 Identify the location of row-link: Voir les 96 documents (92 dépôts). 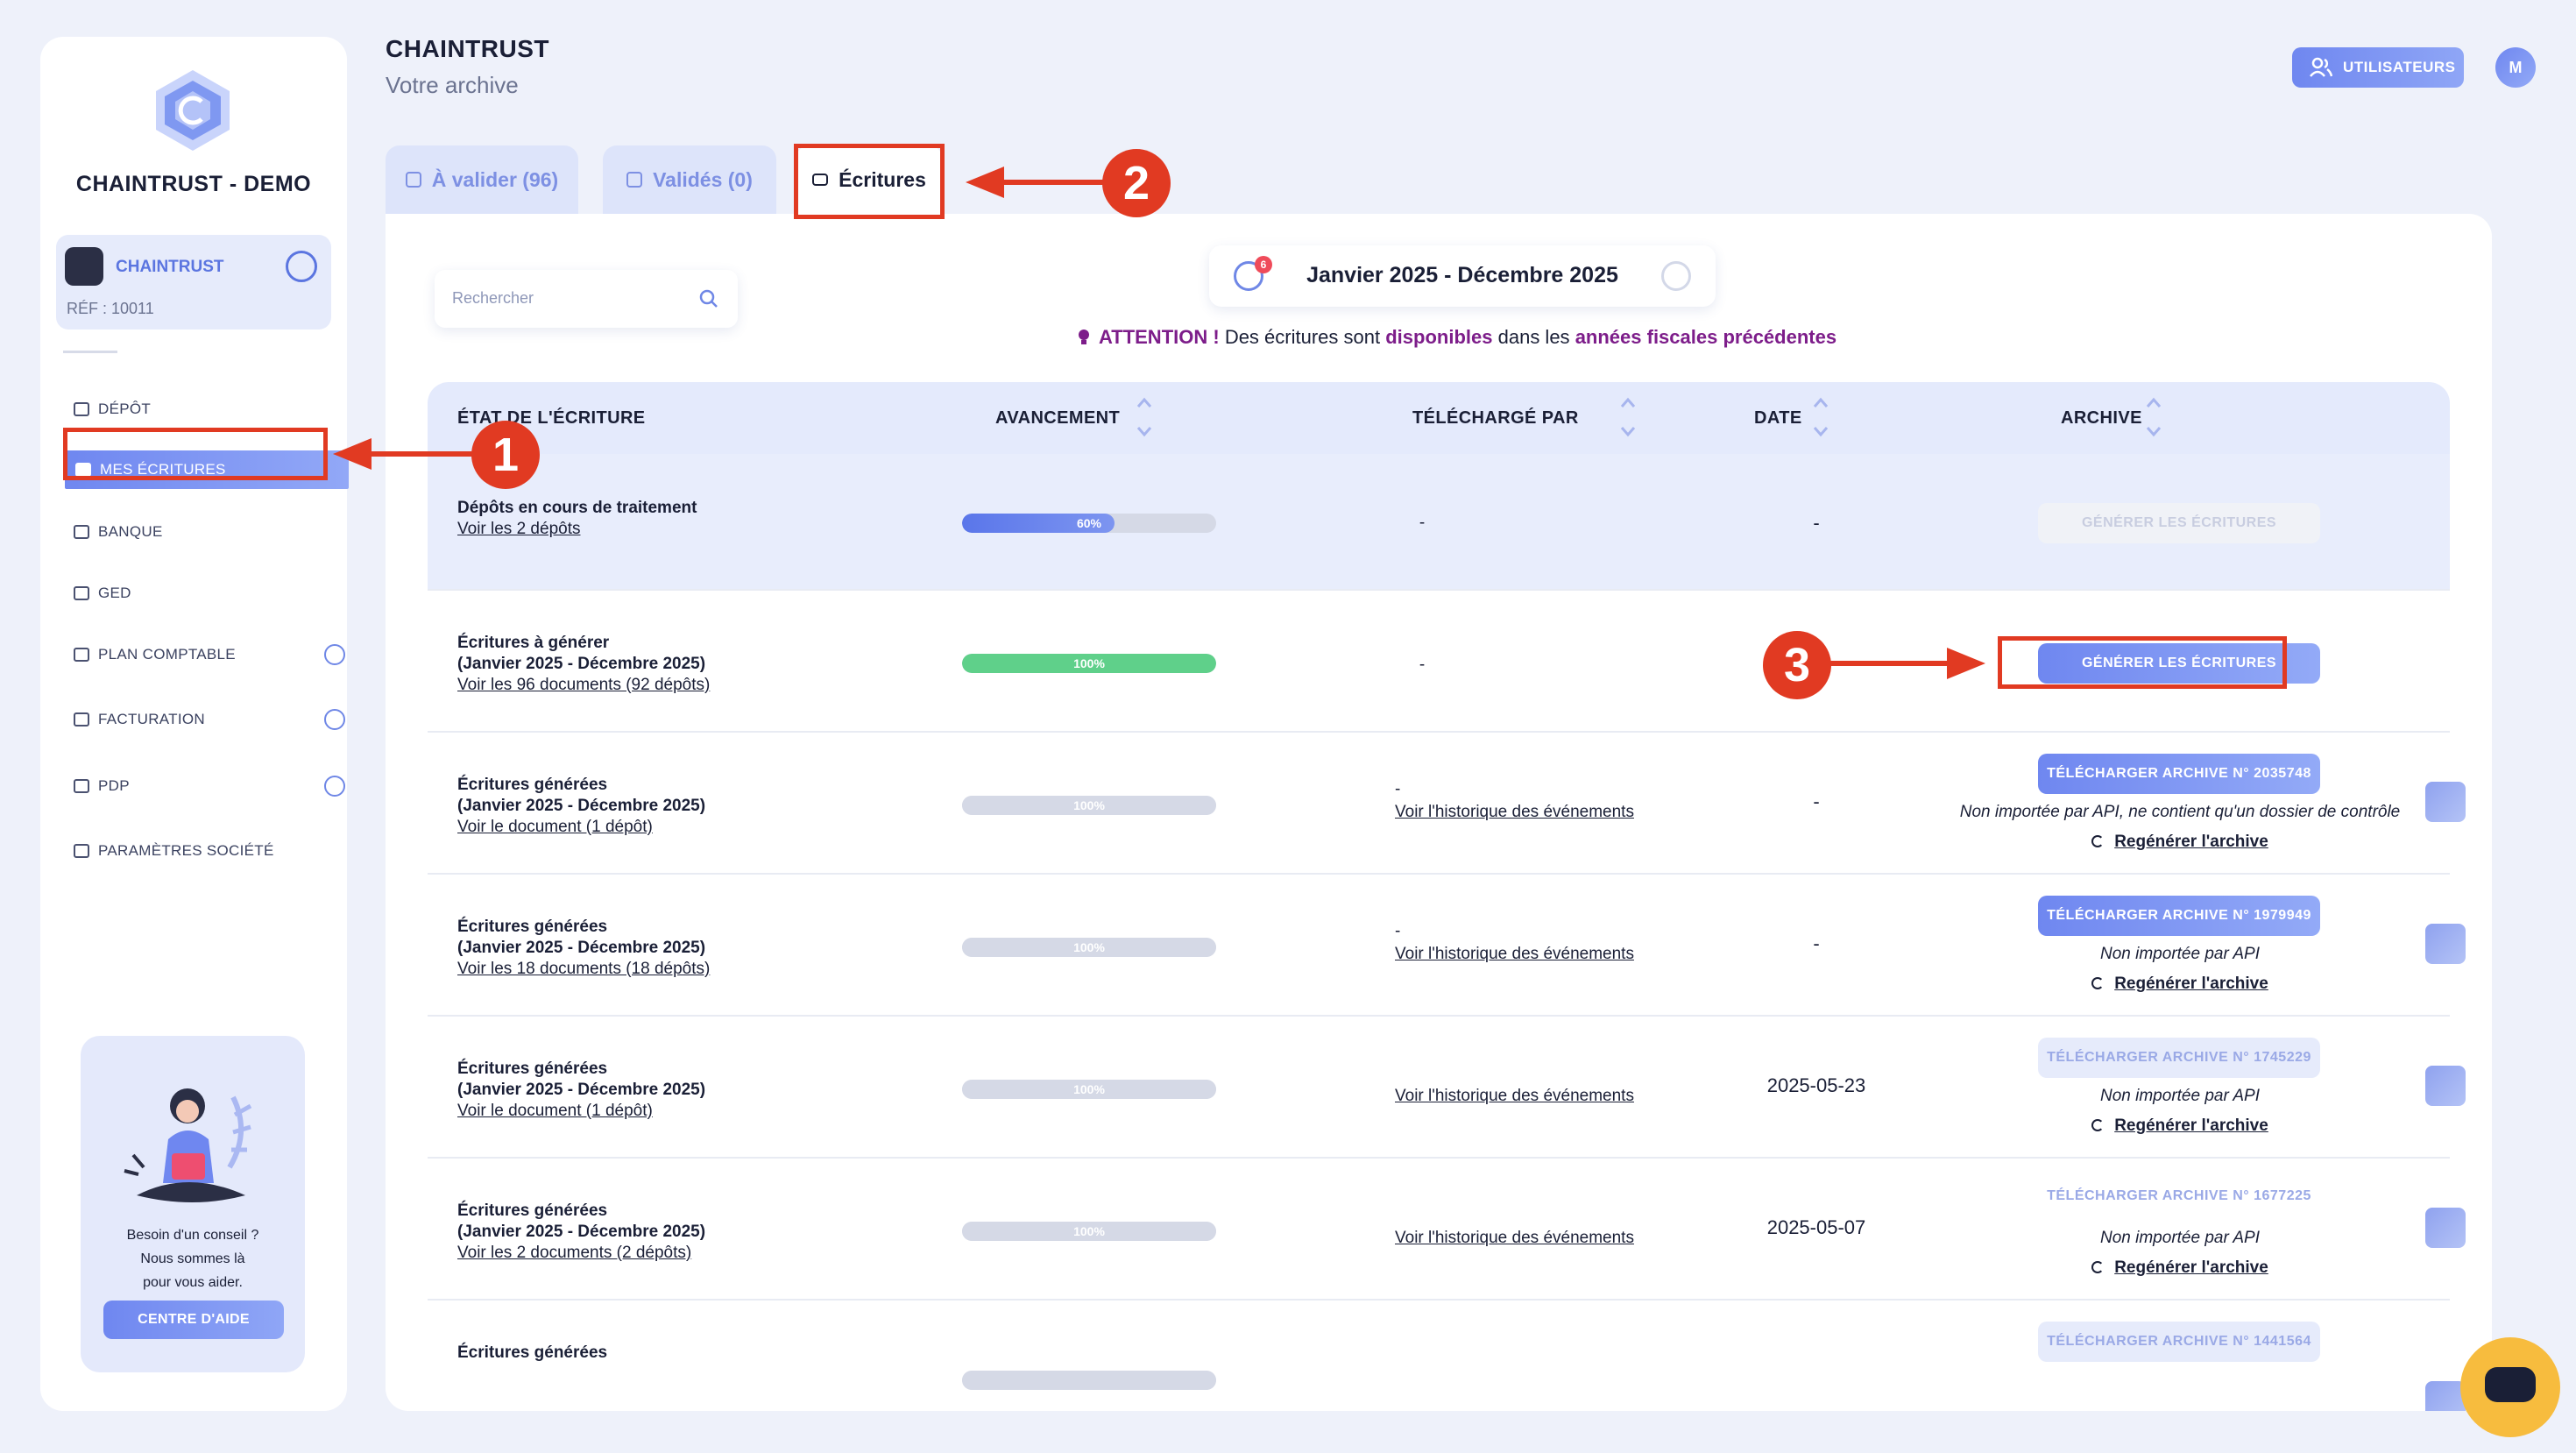
(583, 685).